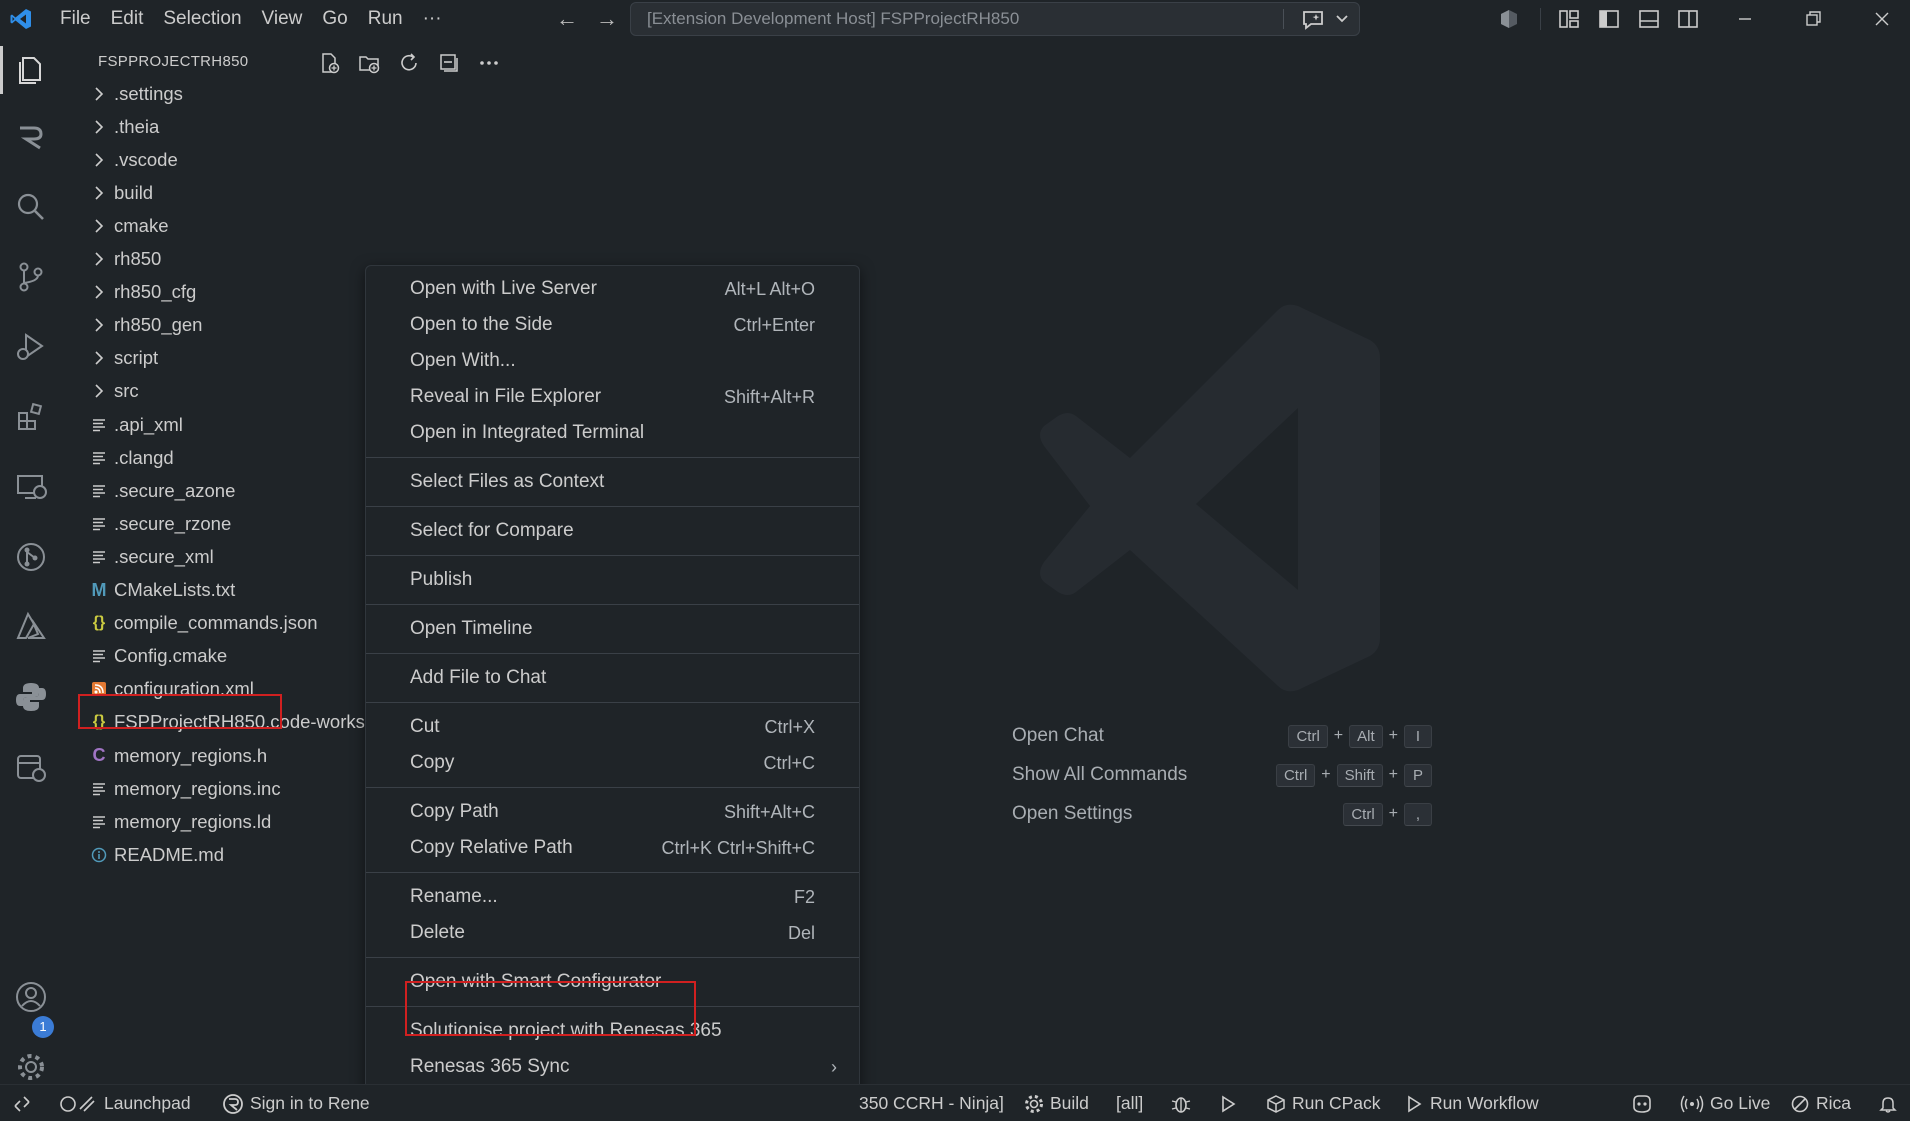 The height and width of the screenshot is (1121, 1910). I want to click on play-outline-icon, so click(1415, 1103).